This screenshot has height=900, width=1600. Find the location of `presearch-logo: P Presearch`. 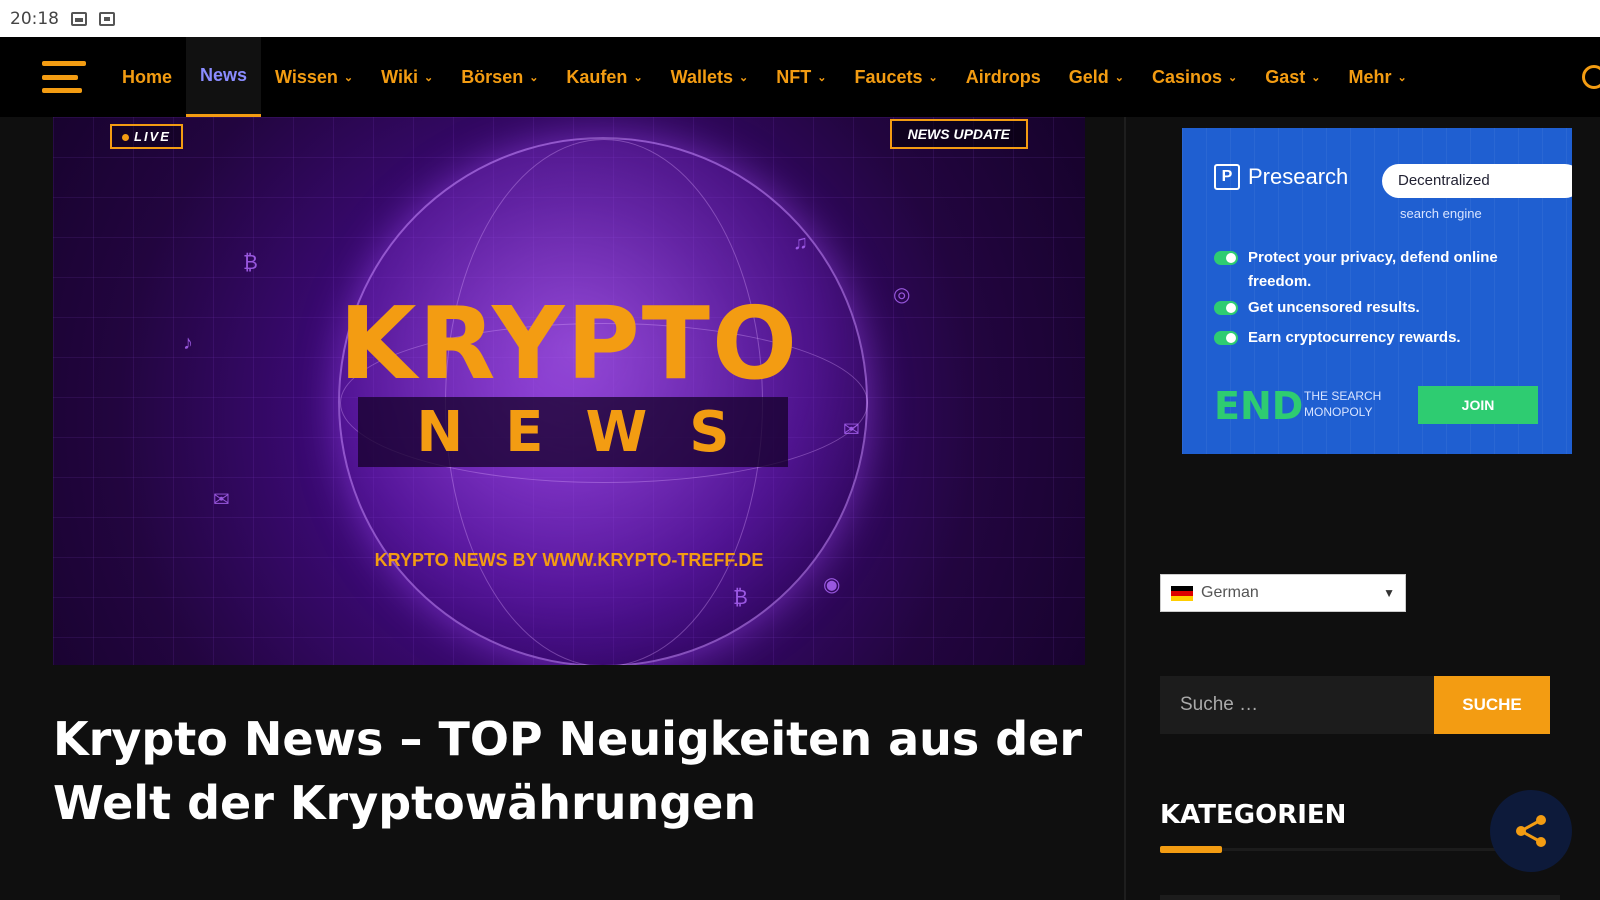

presearch-logo: P Presearch is located at coordinates (1281, 177).